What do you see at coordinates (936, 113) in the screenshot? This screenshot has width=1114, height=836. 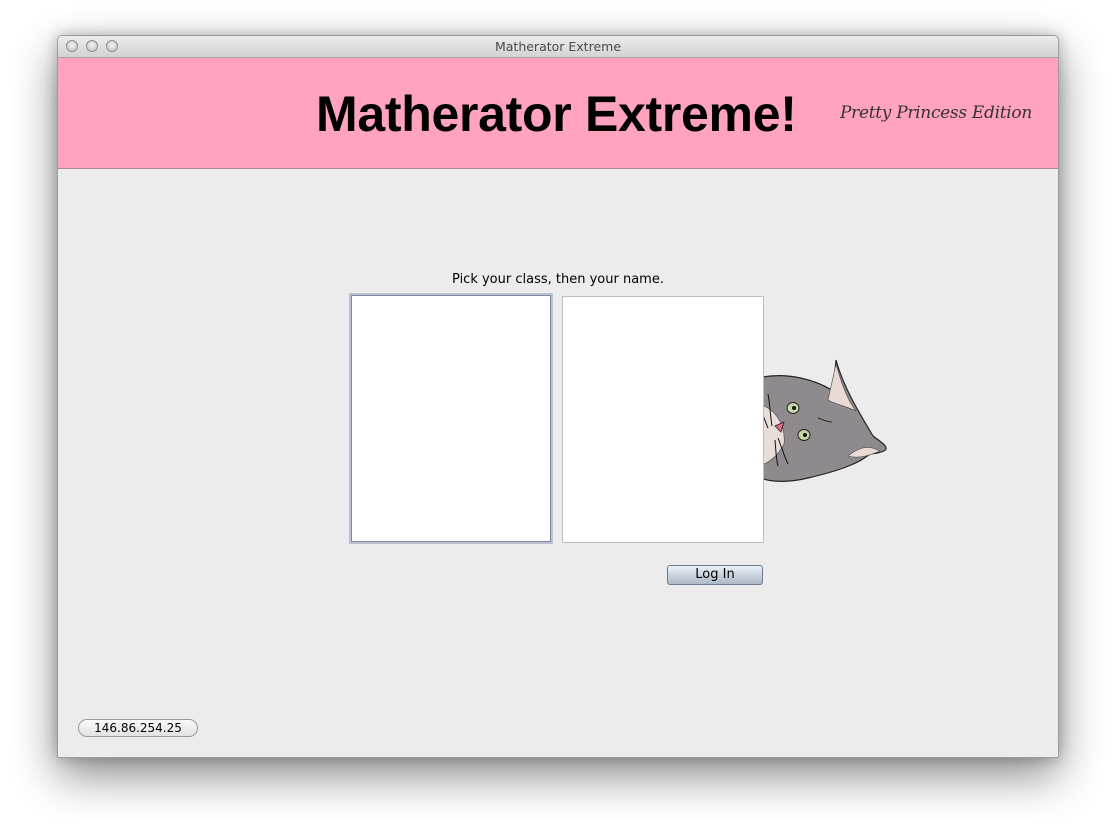 I see `edition-subtitle: Pretty Princess Edition` at bounding box center [936, 113].